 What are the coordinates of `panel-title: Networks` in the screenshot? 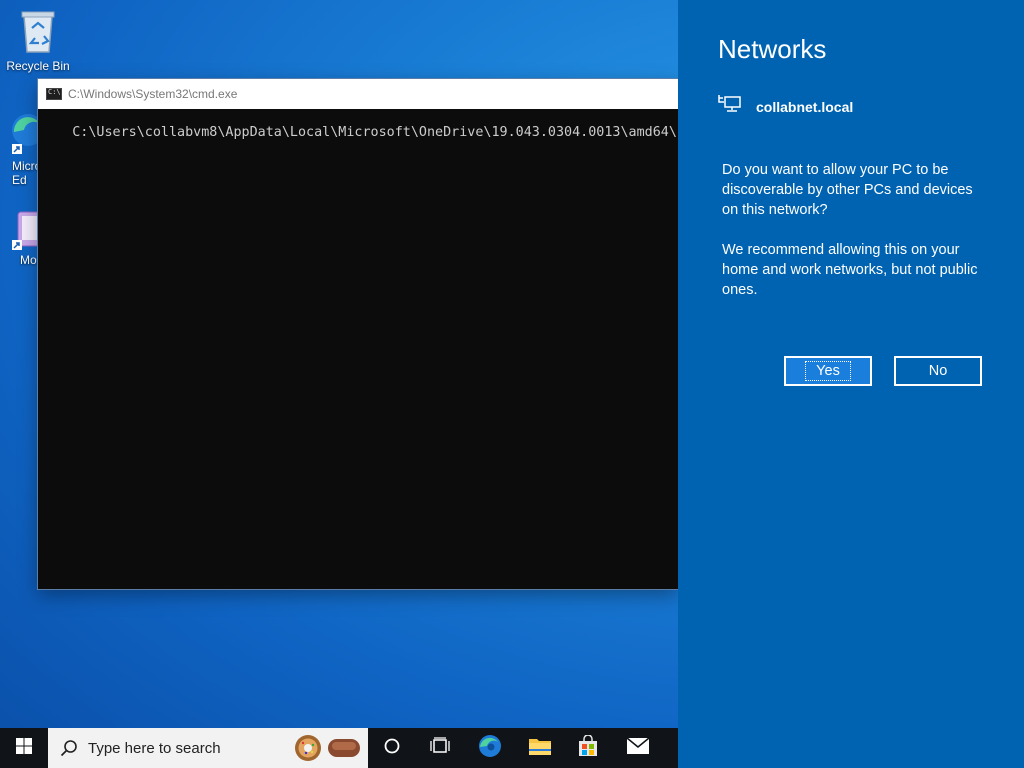 It's located at (772, 49).